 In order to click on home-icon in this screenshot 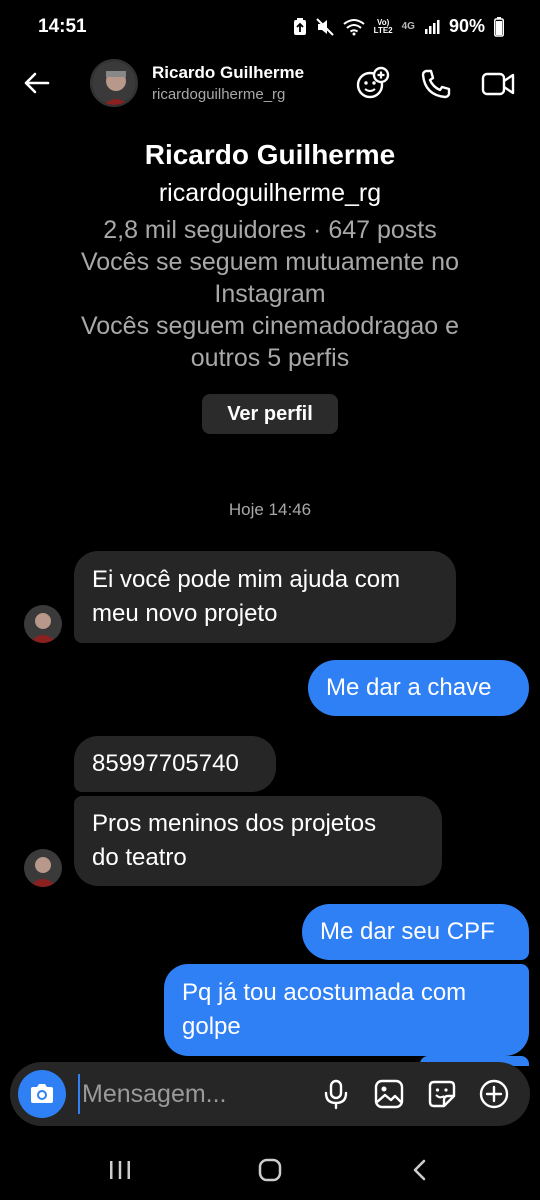, I will do `click(270, 1170)`.